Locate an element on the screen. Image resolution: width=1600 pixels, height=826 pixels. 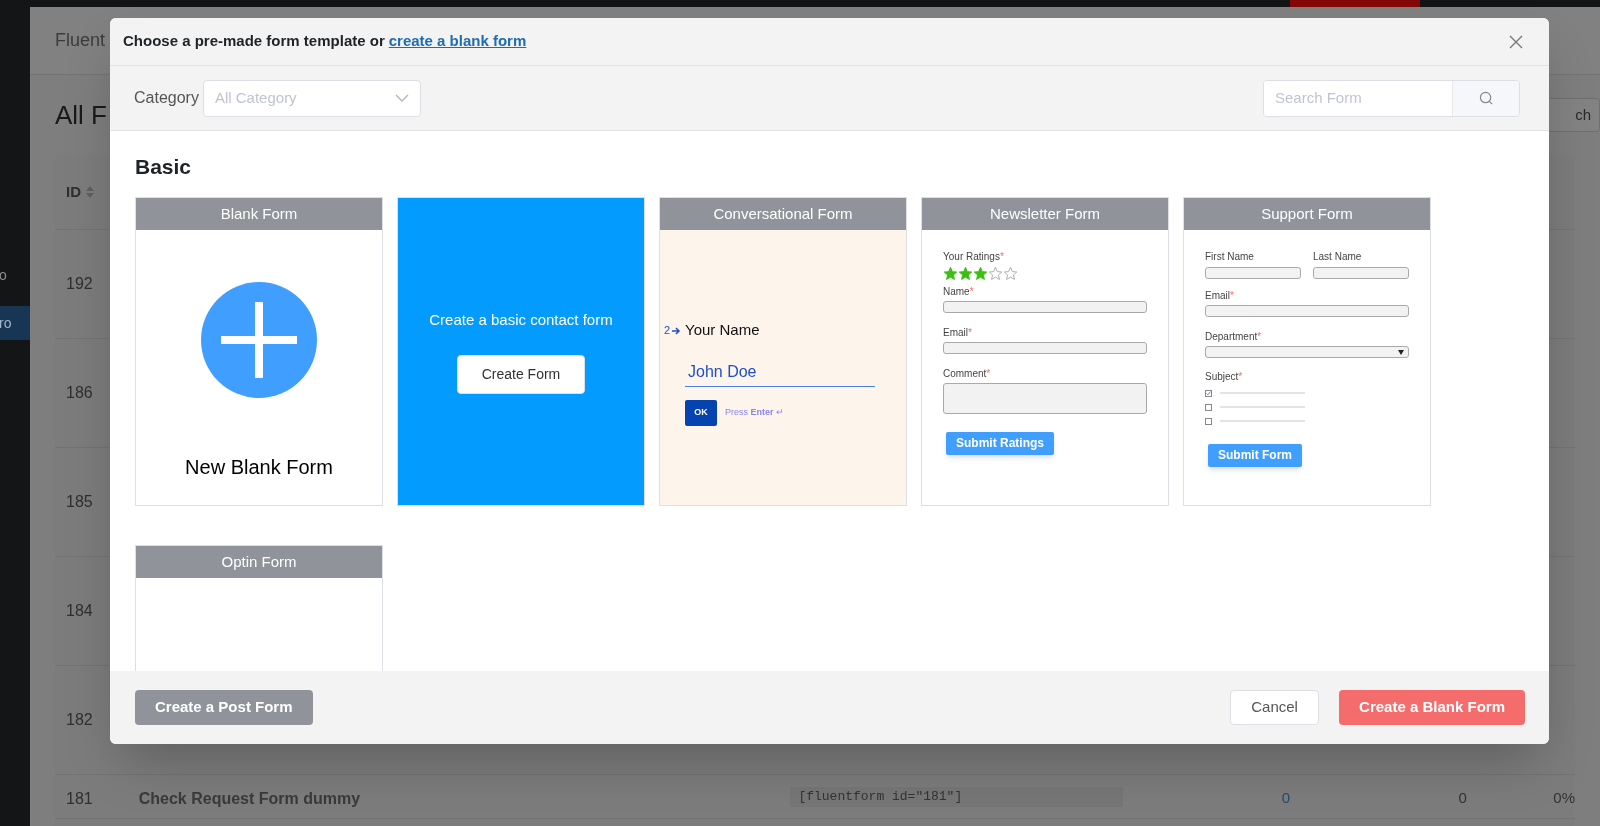
field-label: Your Ratings is located at coordinates (971, 256).